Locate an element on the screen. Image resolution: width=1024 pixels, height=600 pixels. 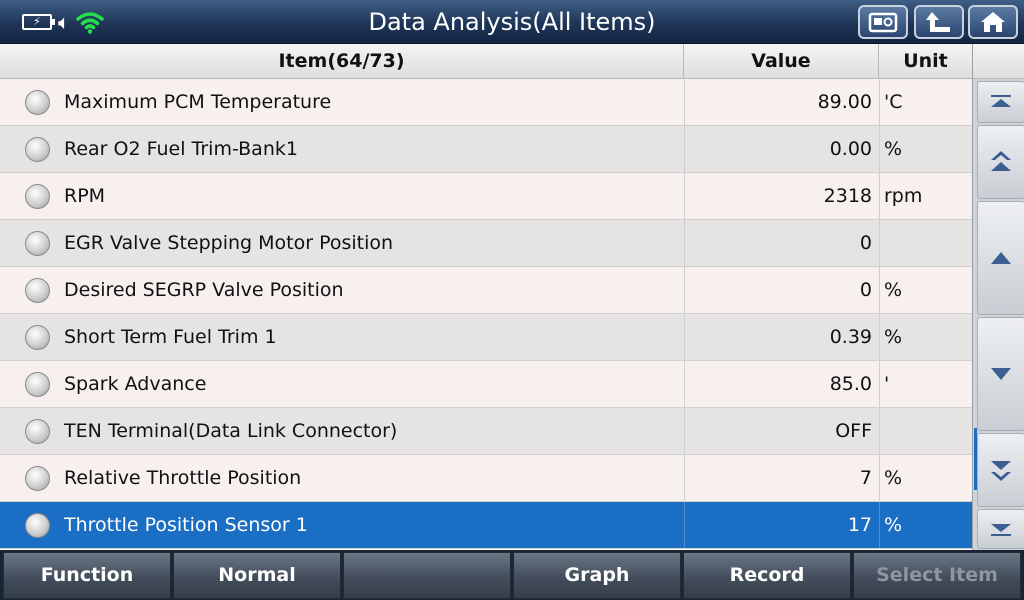
table-header: Item(64/73) Value Unit is located at coordinates (486, 61).